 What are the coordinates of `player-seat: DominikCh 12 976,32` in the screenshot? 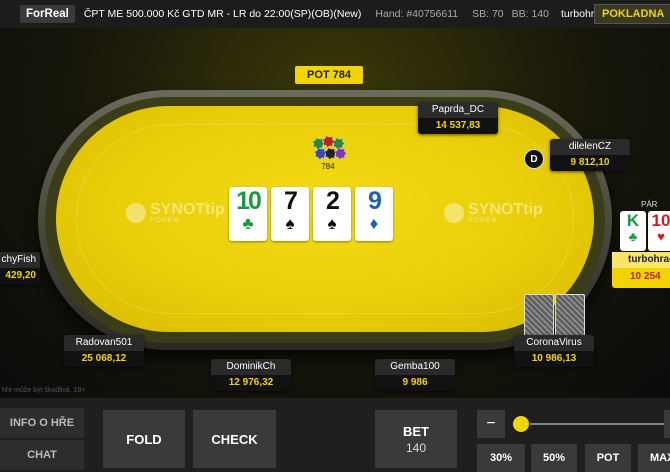 It's located at (251, 375).